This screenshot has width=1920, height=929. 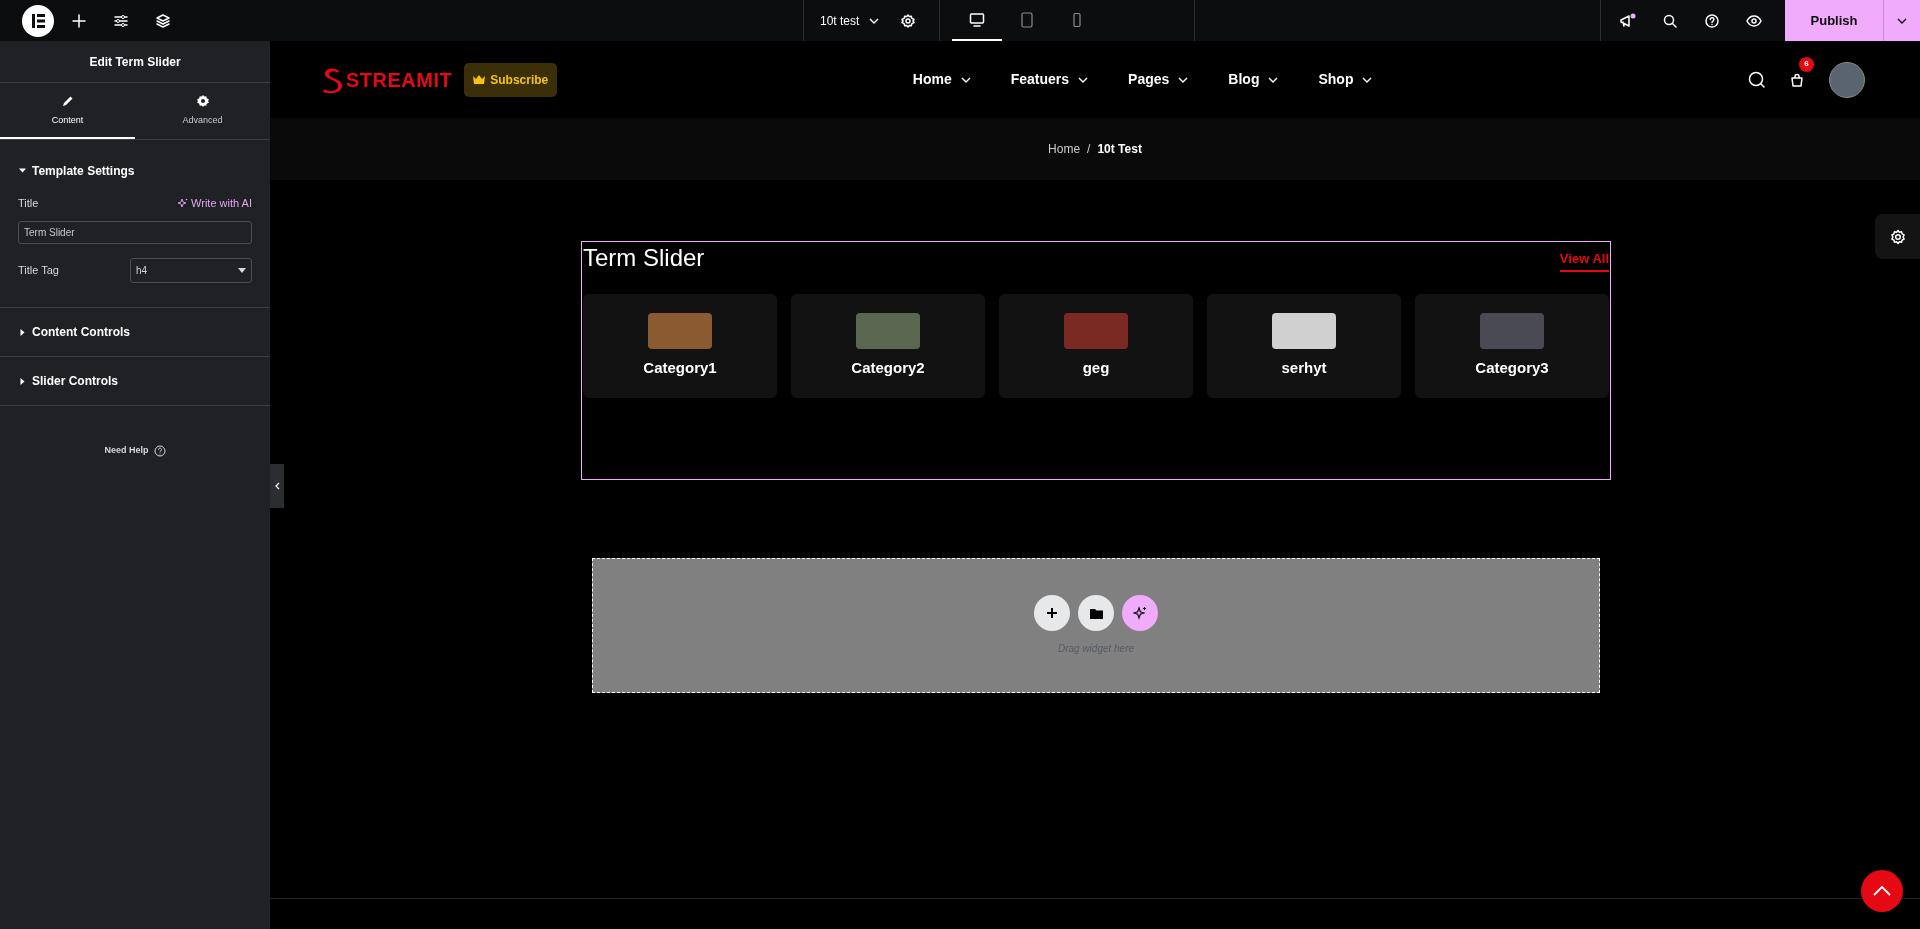 I want to click on layers-icon, so click(x=163, y=20).